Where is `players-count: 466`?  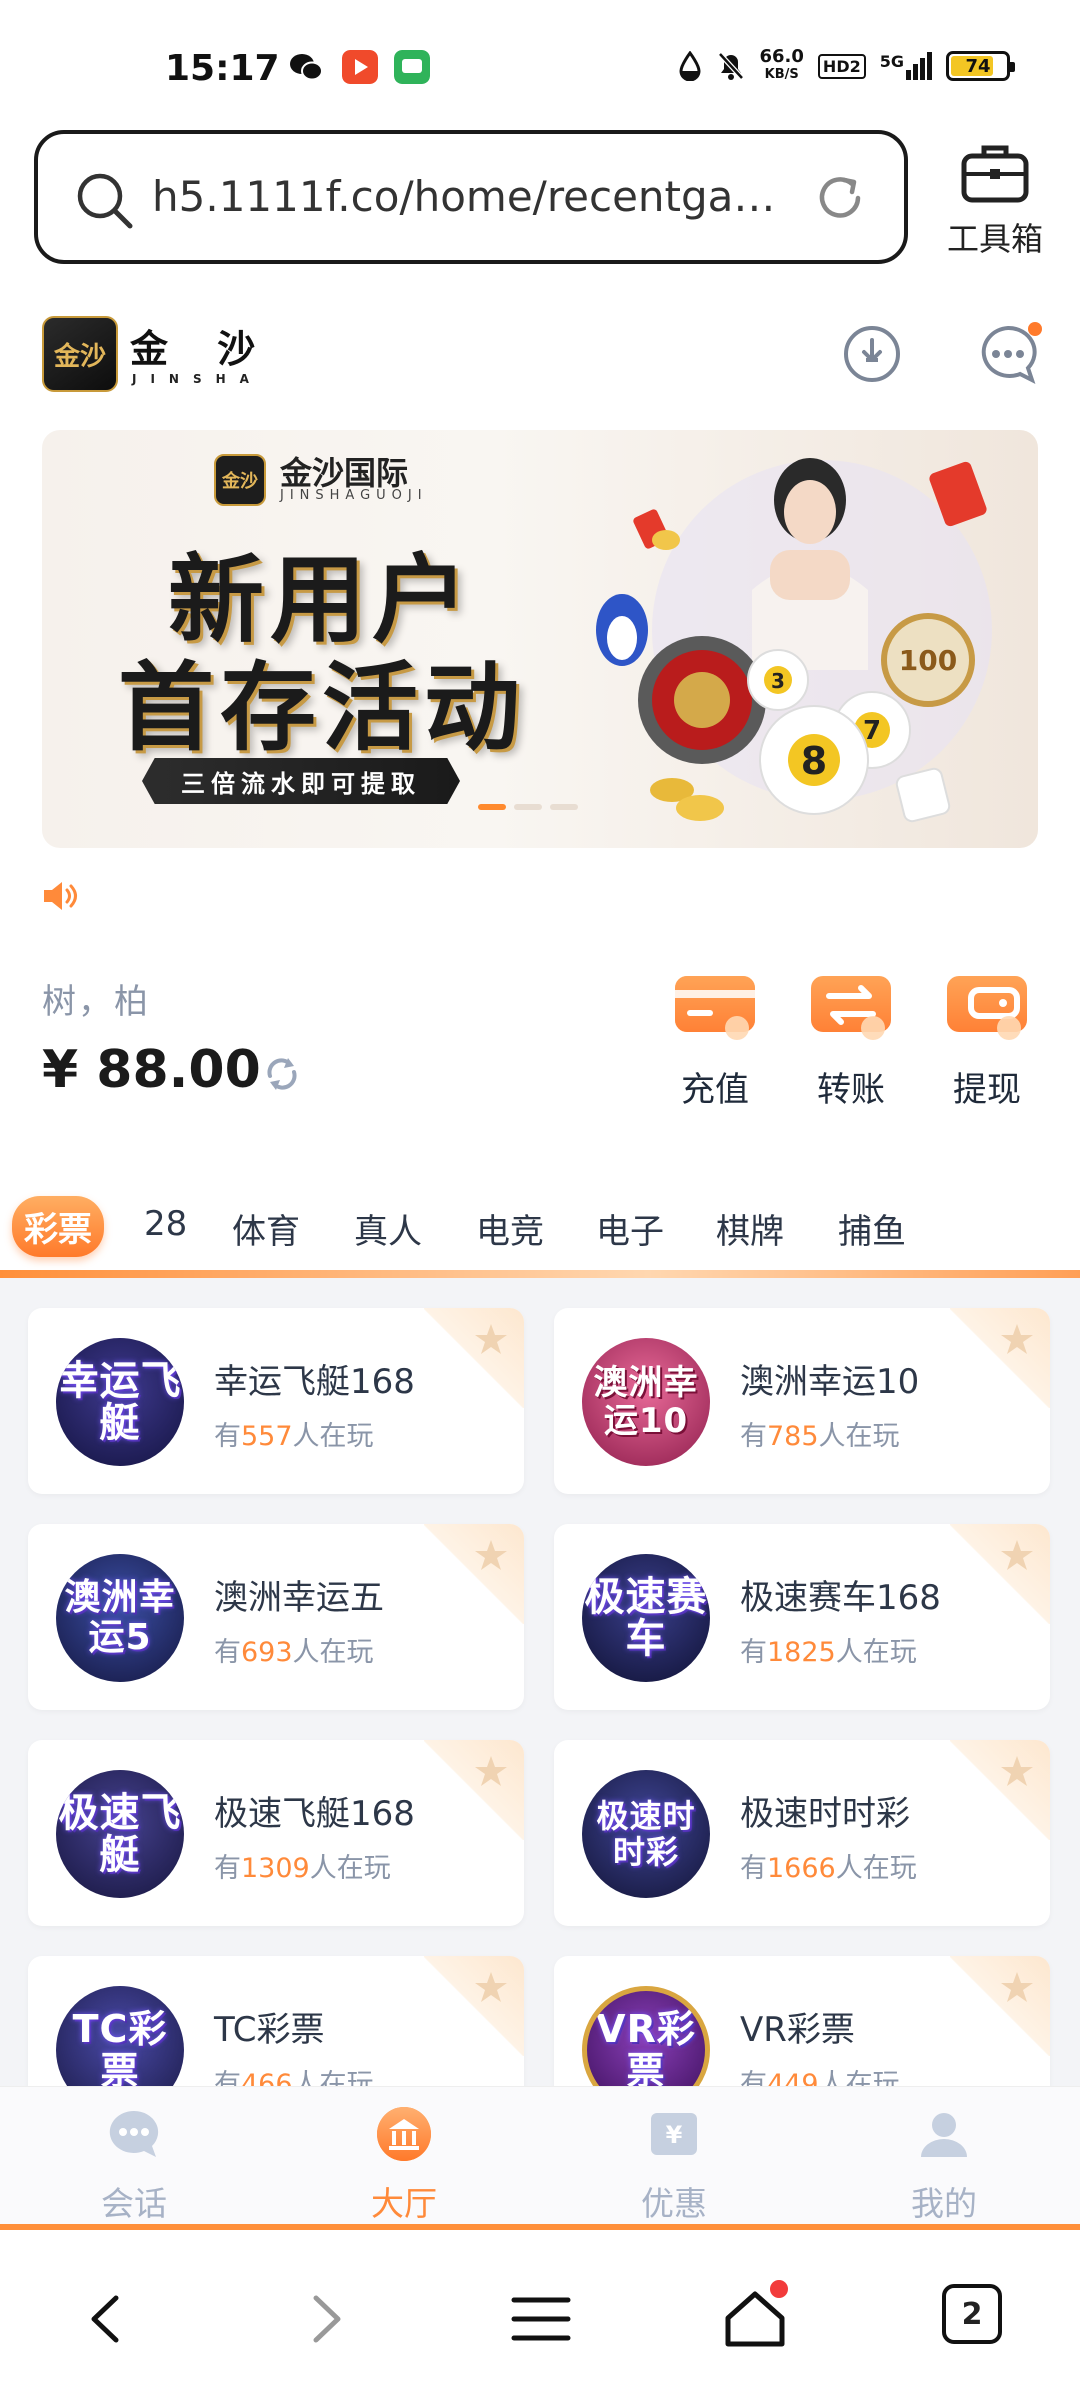 players-count: 466 is located at coordinates (267, 2077).